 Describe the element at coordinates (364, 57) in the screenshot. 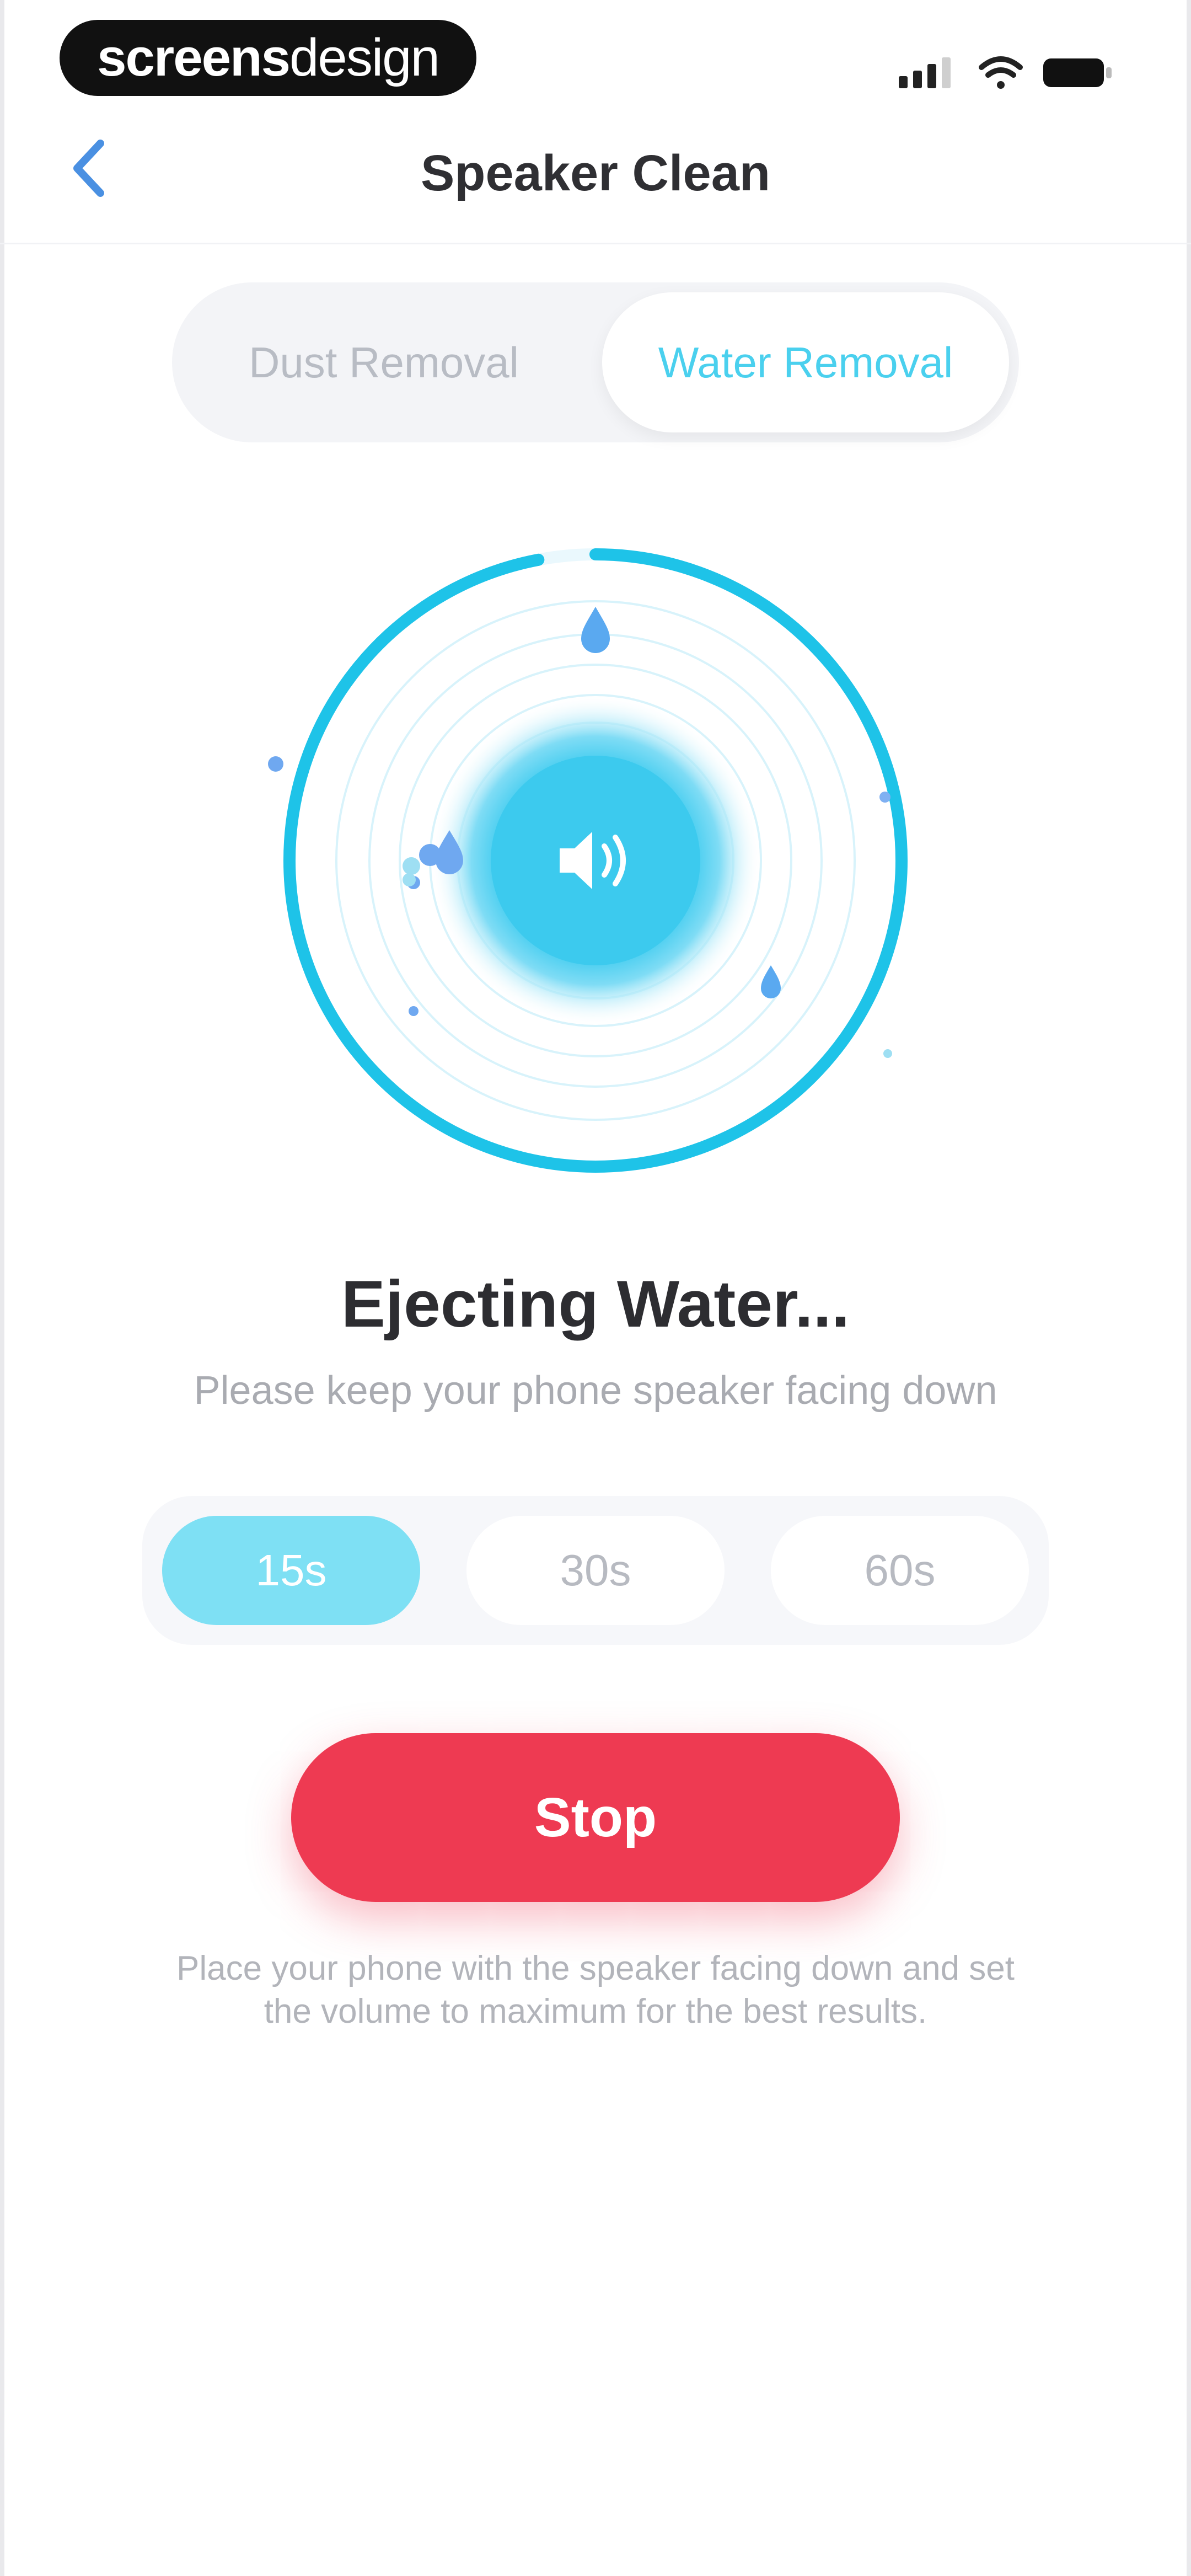

I see `brand-light: design` at that location.